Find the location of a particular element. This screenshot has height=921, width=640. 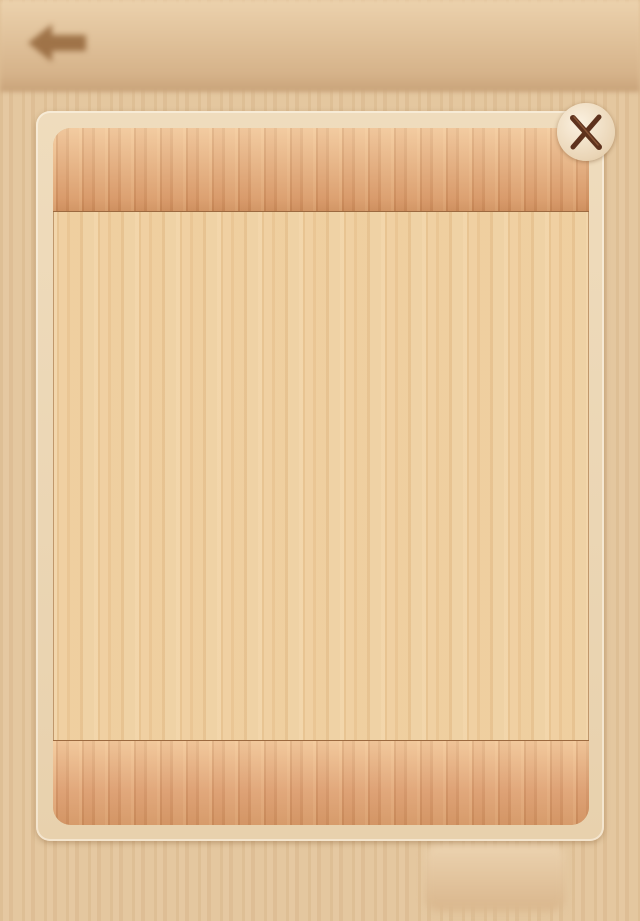

close-icon is located at coordinates (586, 132).